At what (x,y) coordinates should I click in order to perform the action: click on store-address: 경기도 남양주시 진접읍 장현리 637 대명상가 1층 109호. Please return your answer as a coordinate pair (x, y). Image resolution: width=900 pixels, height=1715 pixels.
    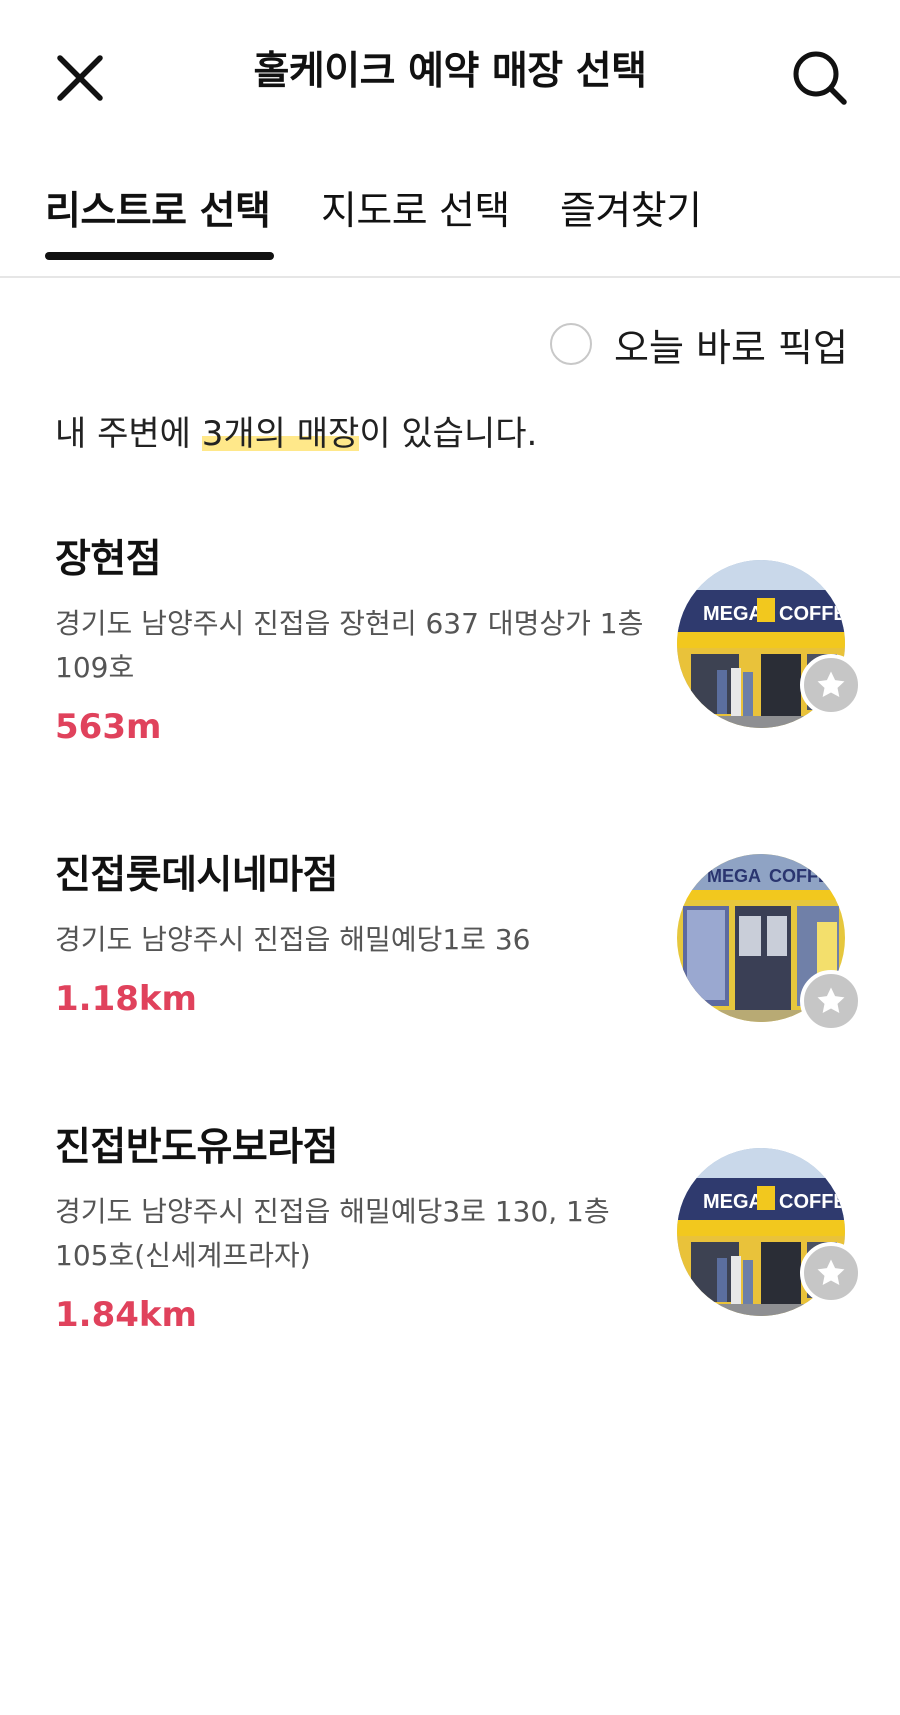
    Looking at the image, I should click on (349, 645).